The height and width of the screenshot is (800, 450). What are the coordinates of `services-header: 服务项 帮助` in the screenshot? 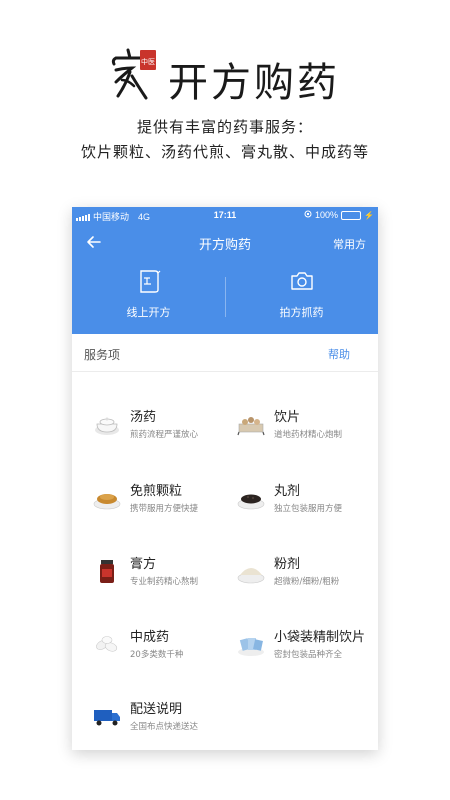 It's located at (225, 353).